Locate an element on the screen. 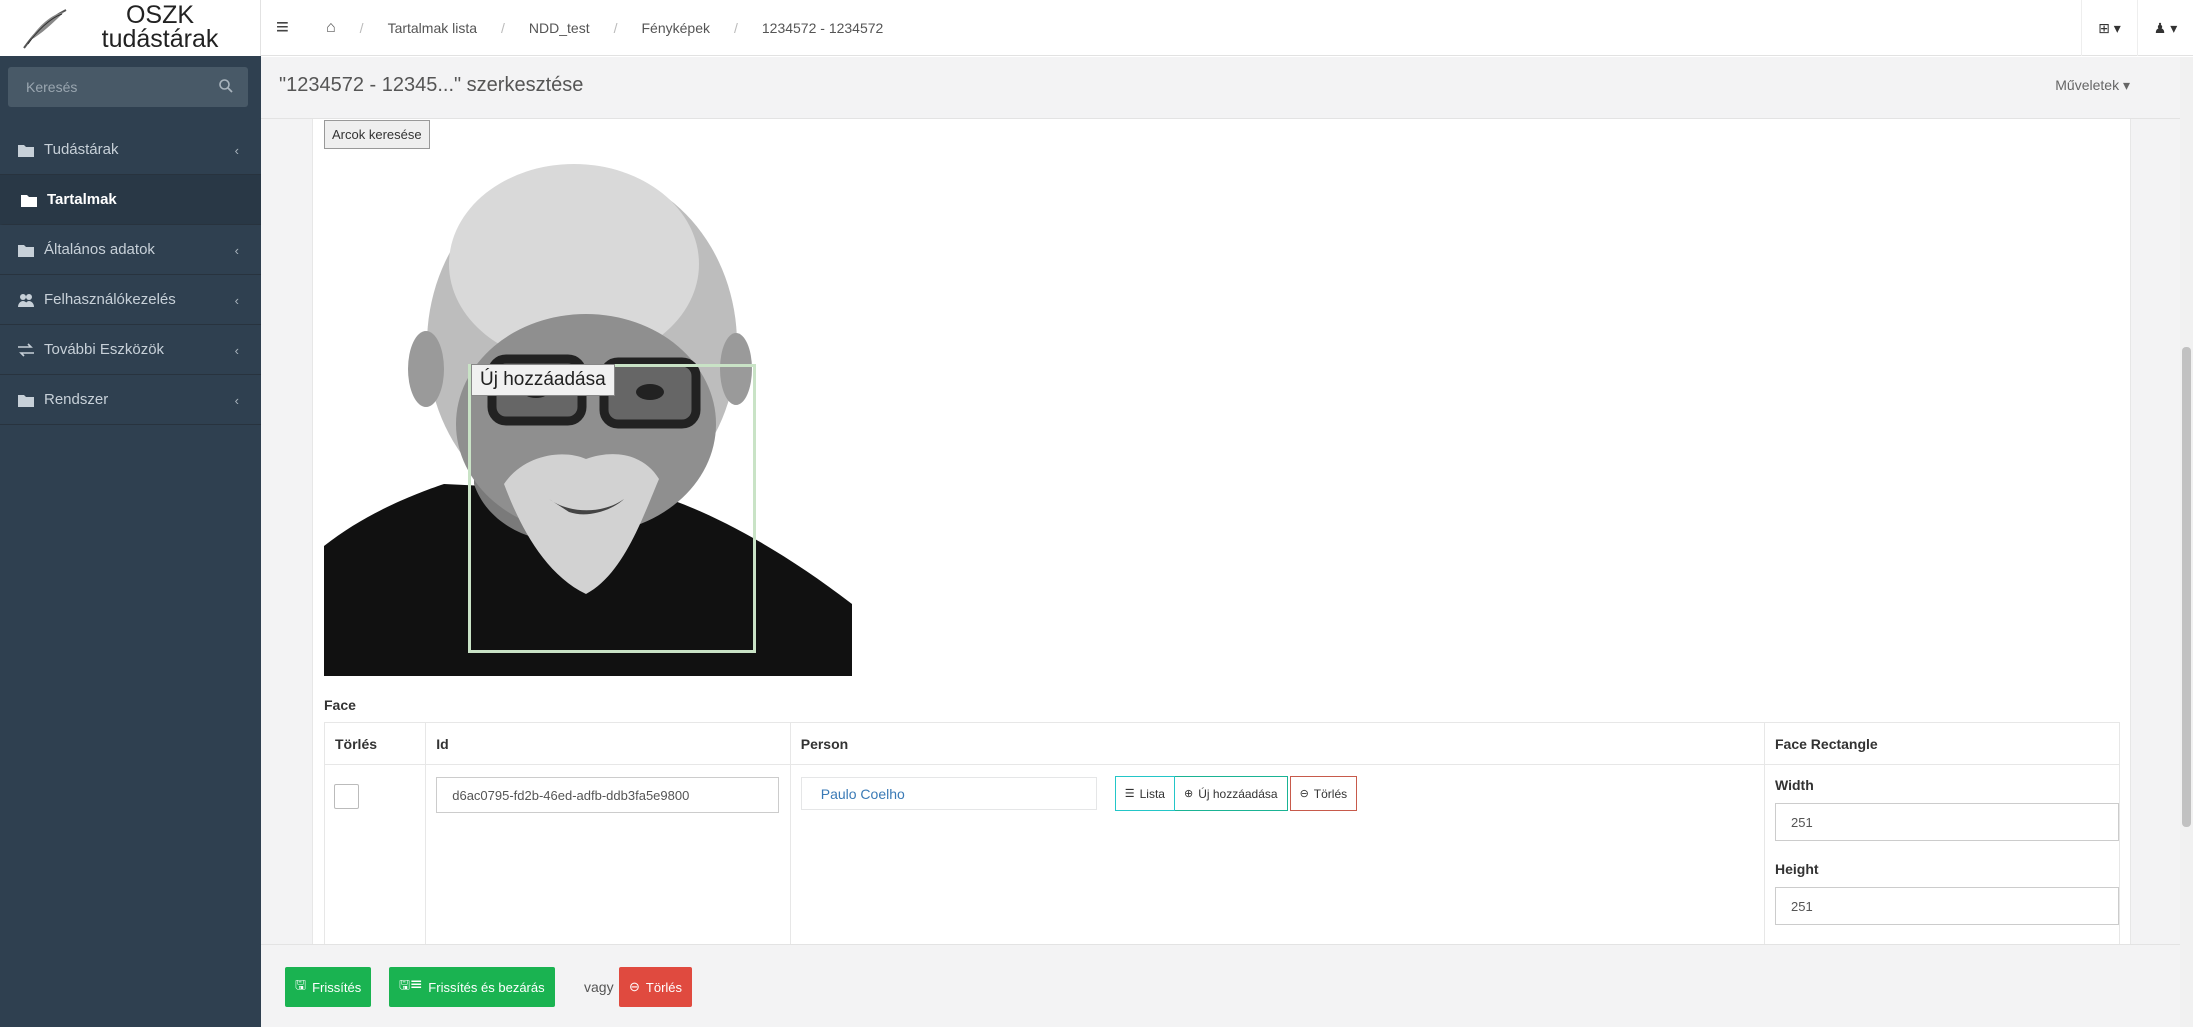 The image size is (2193, 1027). delete-cell is located at coordinates (375, 854).